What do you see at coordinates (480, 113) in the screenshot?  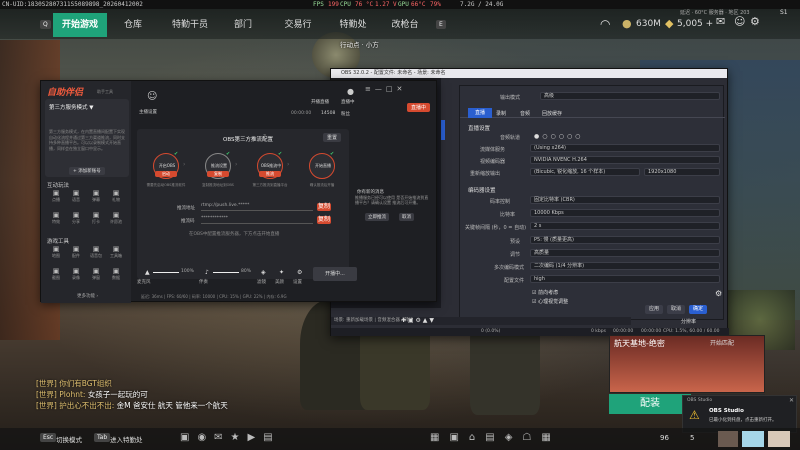 I see `obs-tab-stream: 直播` at bounding box center [480, 113].